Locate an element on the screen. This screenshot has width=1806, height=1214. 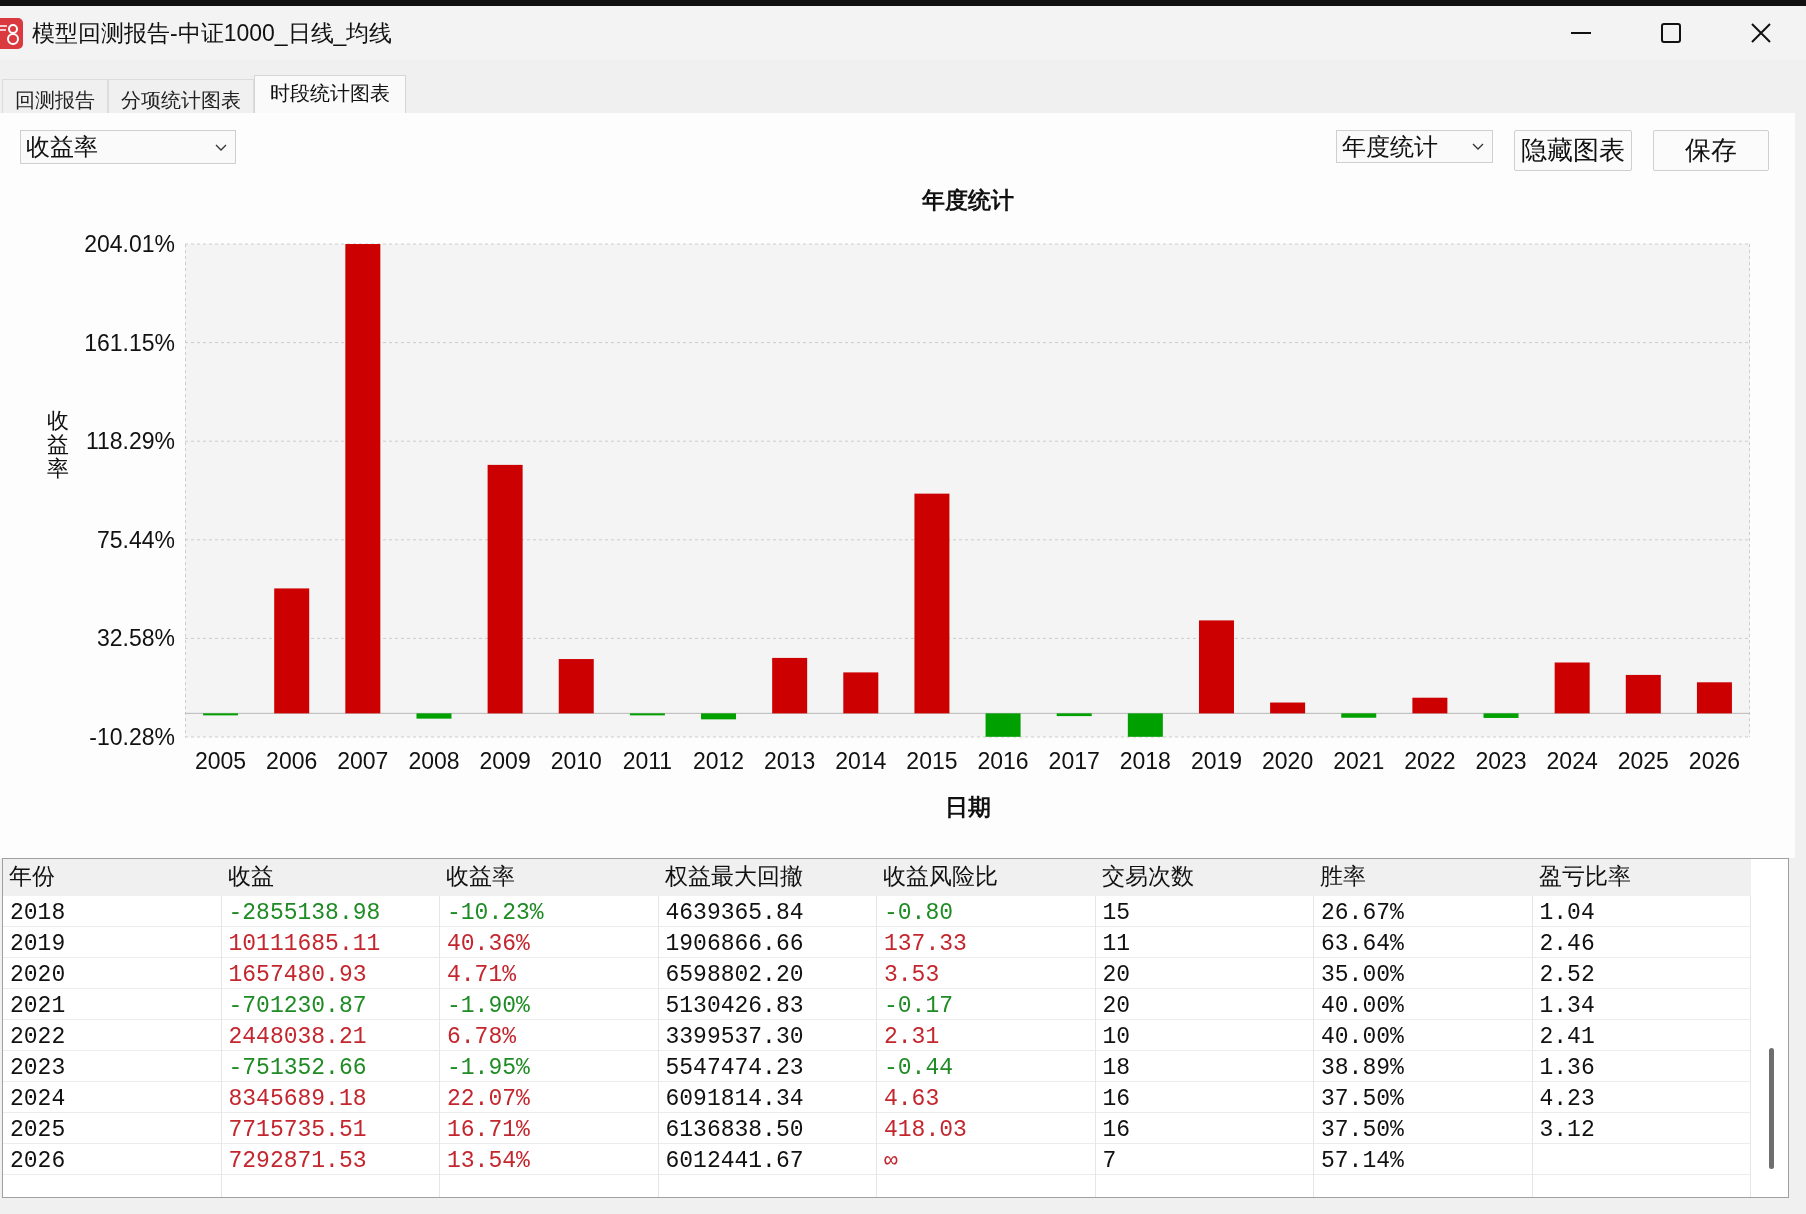
table-cell-text: 137.33 is located at coordinates (925, 944).